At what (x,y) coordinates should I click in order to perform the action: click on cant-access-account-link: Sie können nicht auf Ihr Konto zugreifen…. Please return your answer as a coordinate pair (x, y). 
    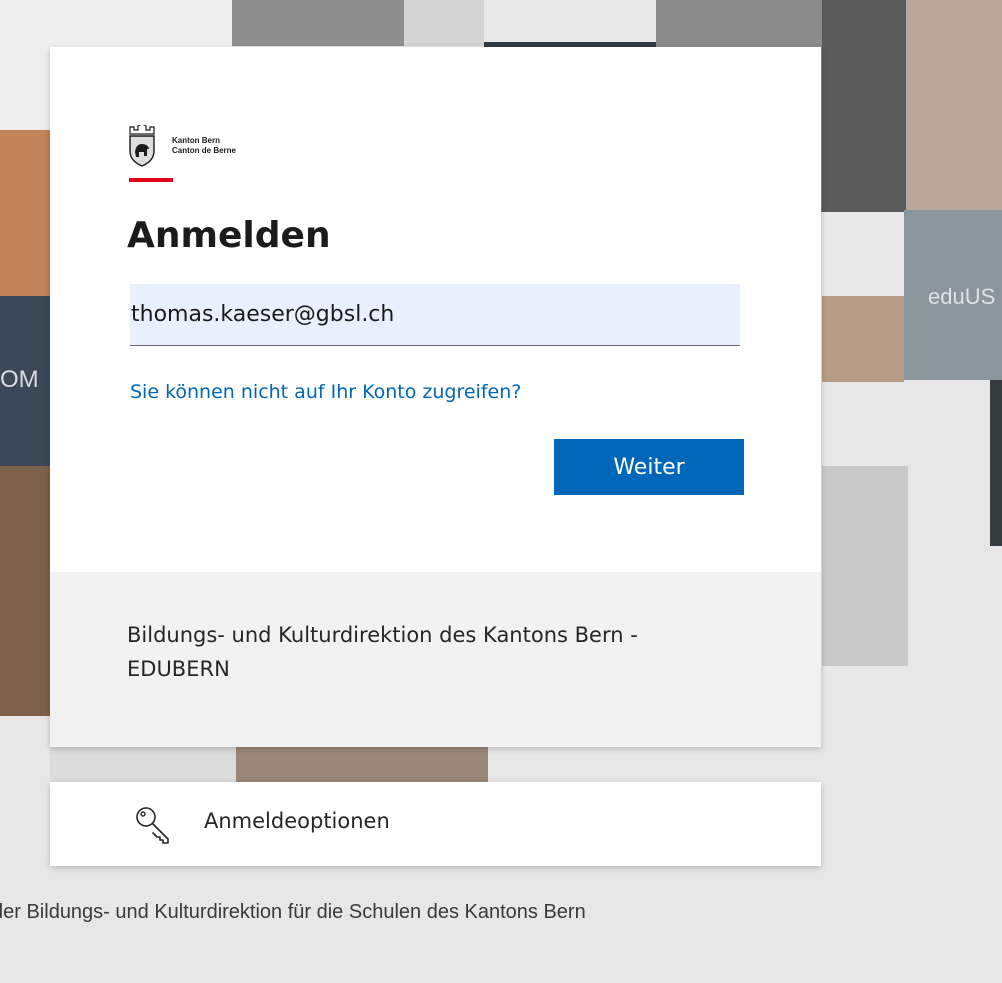
    Looking at the image, I should click on (325, 392).